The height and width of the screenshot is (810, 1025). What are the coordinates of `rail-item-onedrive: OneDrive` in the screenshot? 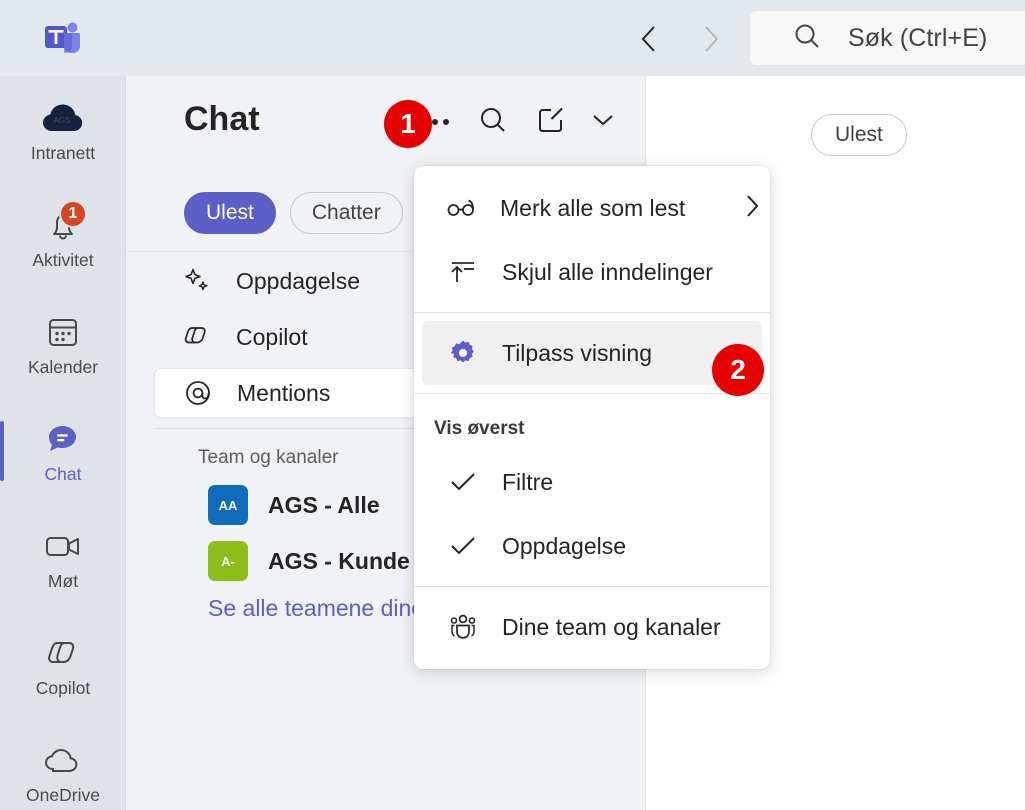 It's located at (63, 764).